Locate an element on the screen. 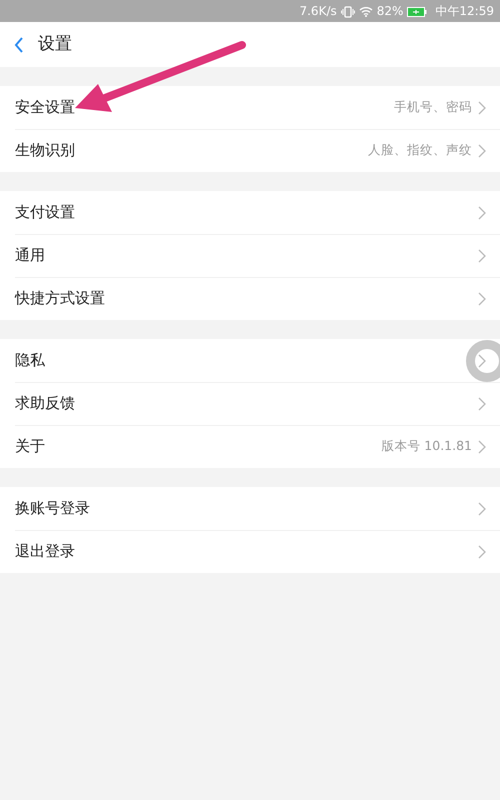 Image resolution: width=500 pixels, height=800 pixels. row-label: 隐私 is located at coordinates (30, 361).